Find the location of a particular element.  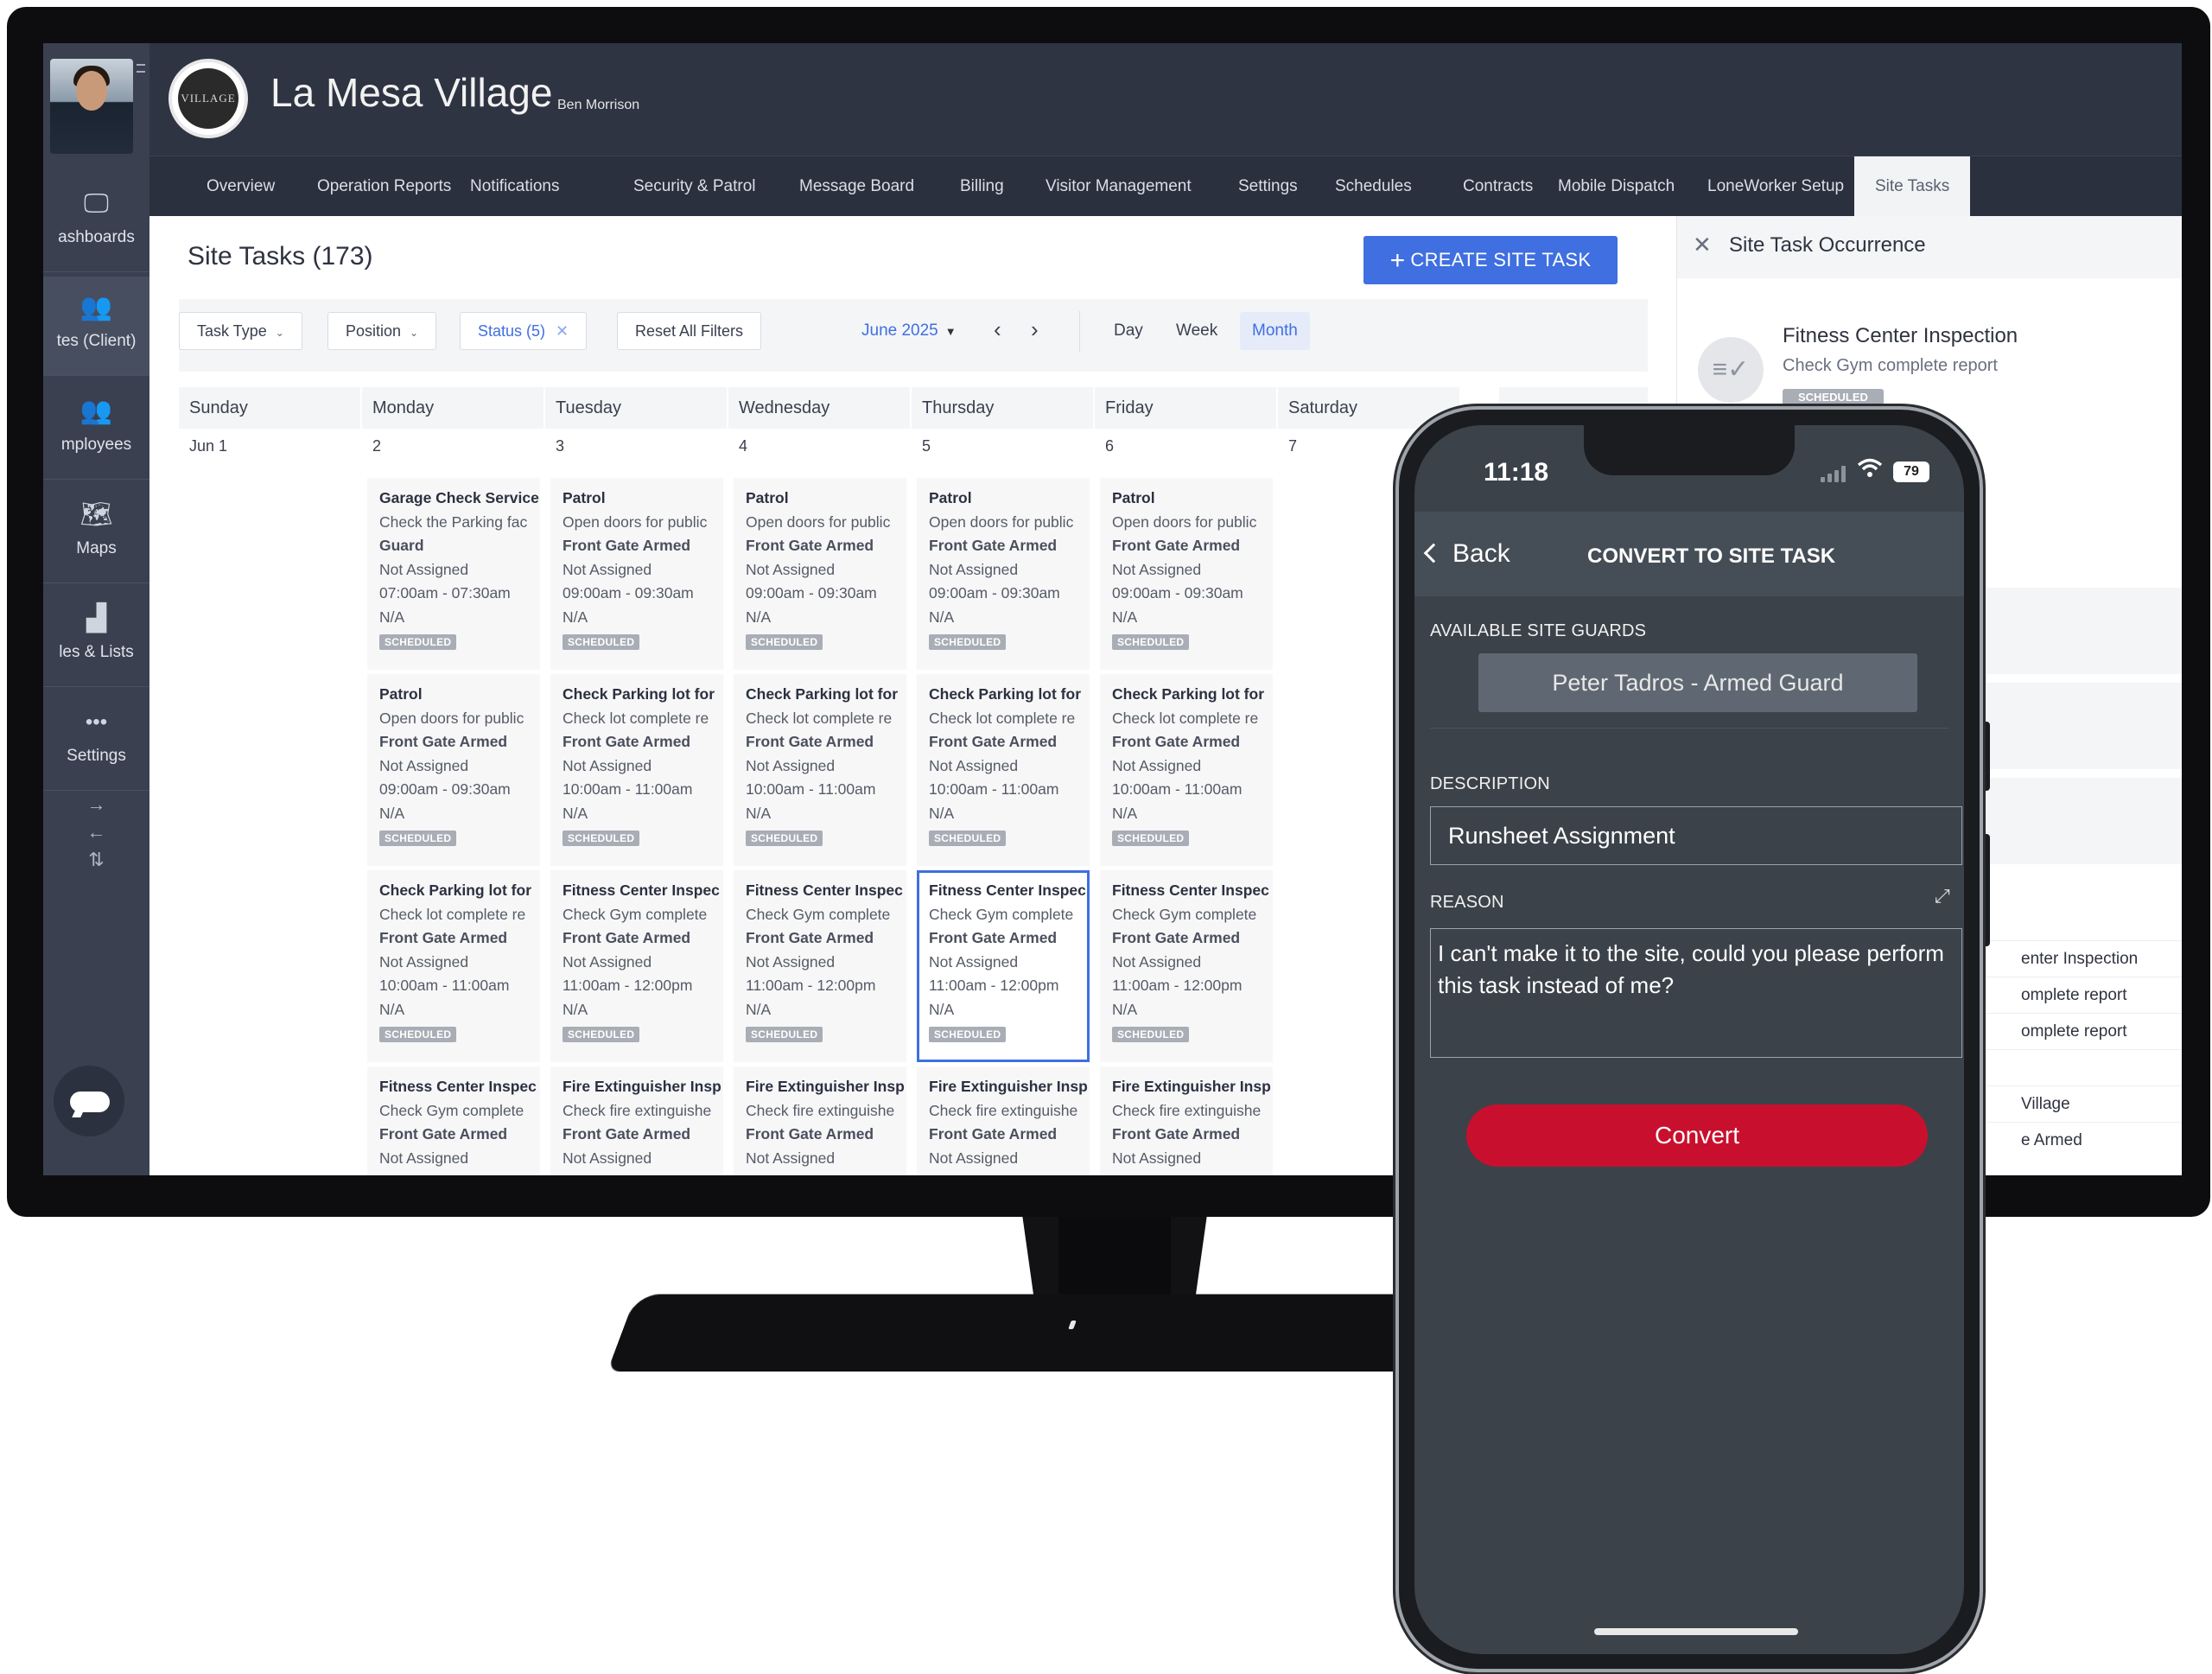

monitor-stand is located at coordinates (1114, 1257).